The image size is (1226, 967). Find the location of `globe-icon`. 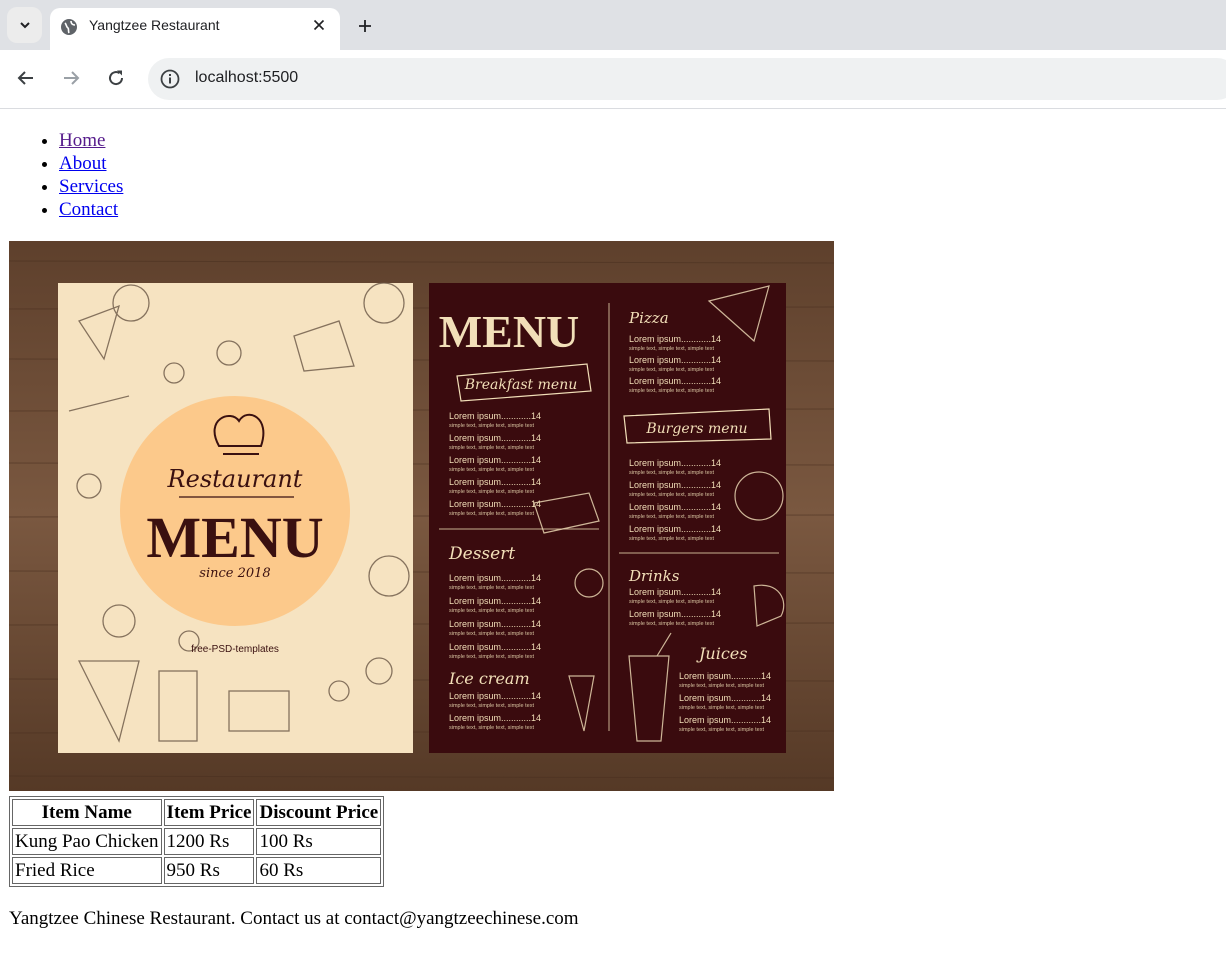

globe-icon is located at coordinates (69, 27).